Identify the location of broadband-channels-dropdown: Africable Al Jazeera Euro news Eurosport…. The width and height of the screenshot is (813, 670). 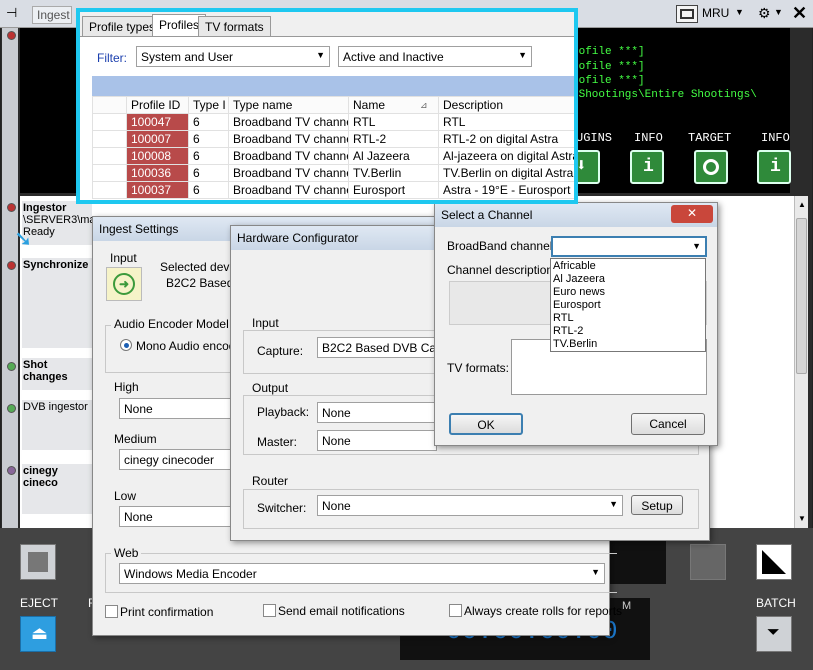
(628, 305).